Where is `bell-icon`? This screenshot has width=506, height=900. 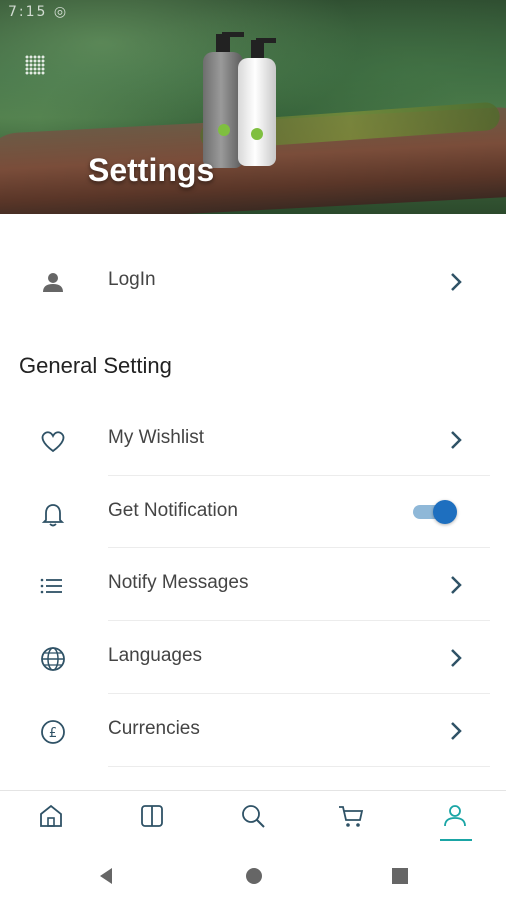
bell-icon is located at coordinates (53, 514).